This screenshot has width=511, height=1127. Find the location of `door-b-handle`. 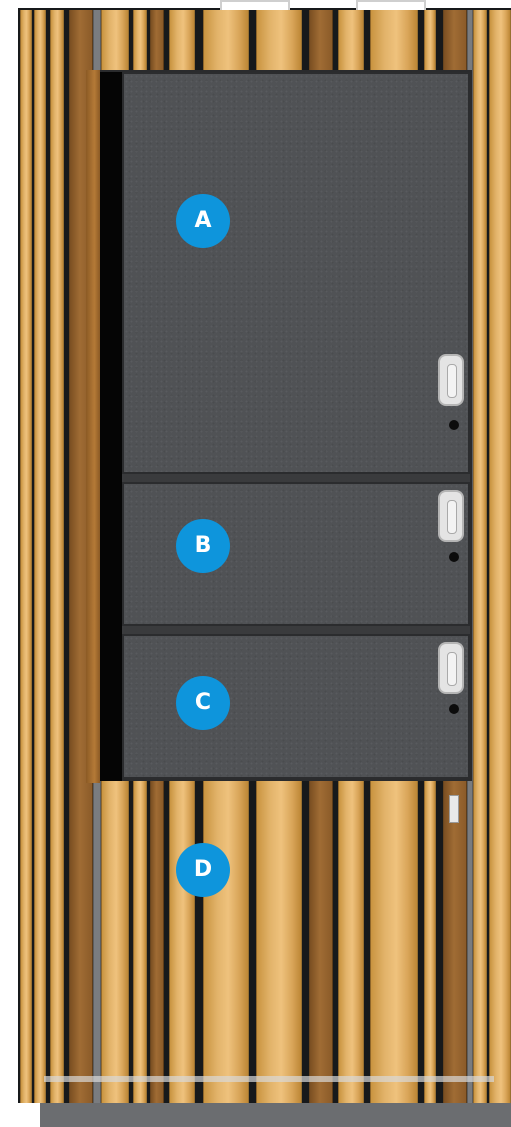

door-b-handle is located at coordinates (451, 516).